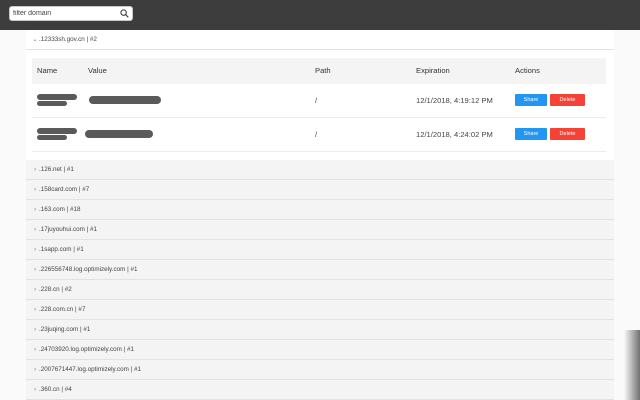 This screenshot has height=400, width=640. I want to click on domain-label: .23juqing.com | #1, so click(65, 329).